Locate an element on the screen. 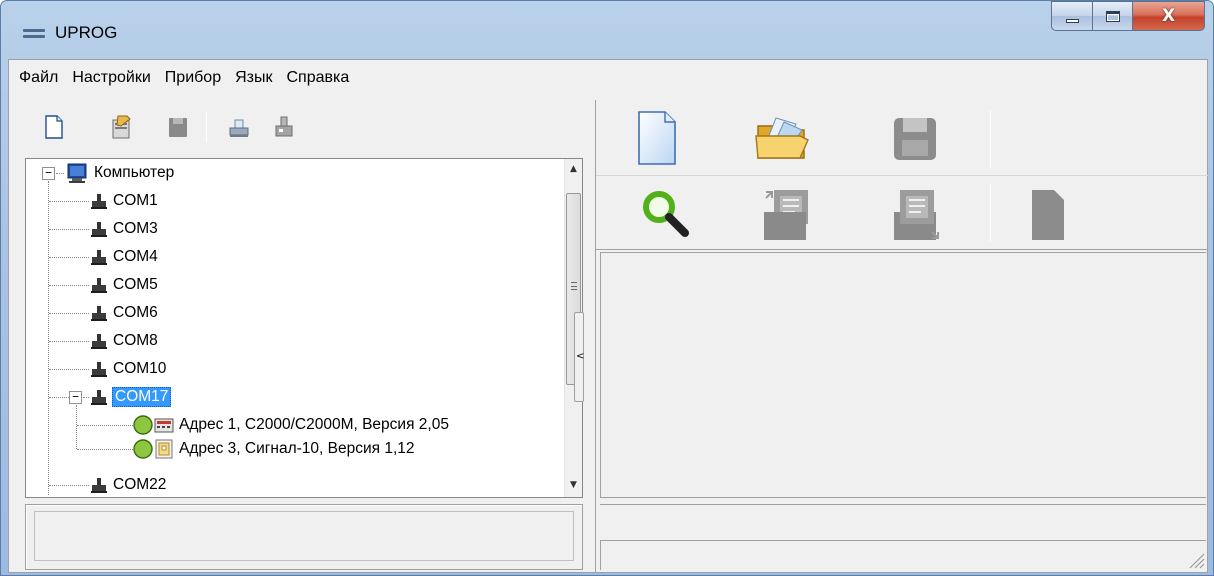 The image size is (1214, 576). menu-bar: Файл Настройки Прибор Язык Справка is located at coordinates (608, 78).